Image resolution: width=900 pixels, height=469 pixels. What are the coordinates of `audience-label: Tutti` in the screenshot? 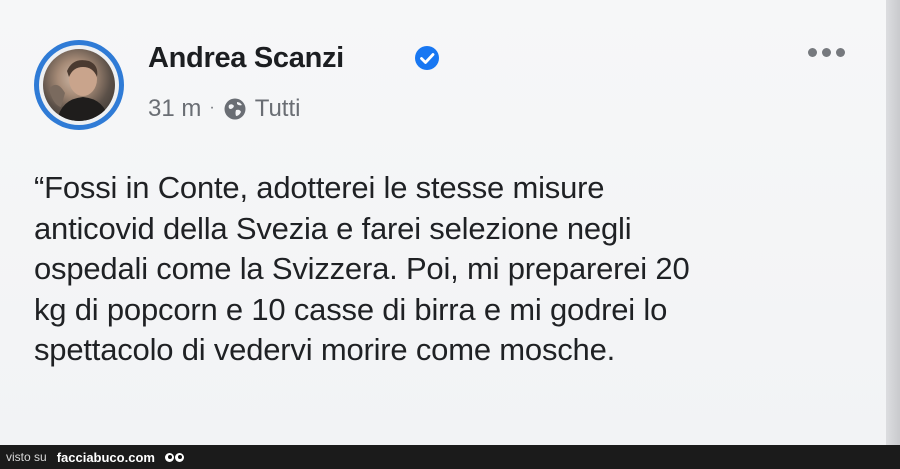 It's located at (277, 108).